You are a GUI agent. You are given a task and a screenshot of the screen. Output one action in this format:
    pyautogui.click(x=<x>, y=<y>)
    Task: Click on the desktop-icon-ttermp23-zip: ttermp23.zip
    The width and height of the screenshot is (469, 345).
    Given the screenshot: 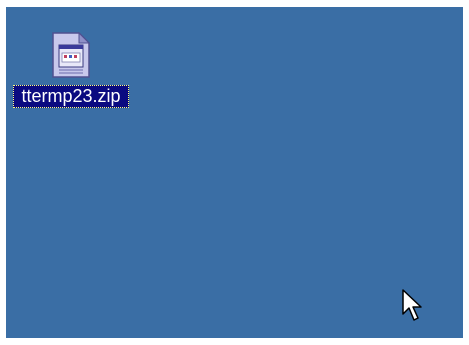 What is the action you would take?
    pyautogui.click(x=71, y=69)
    